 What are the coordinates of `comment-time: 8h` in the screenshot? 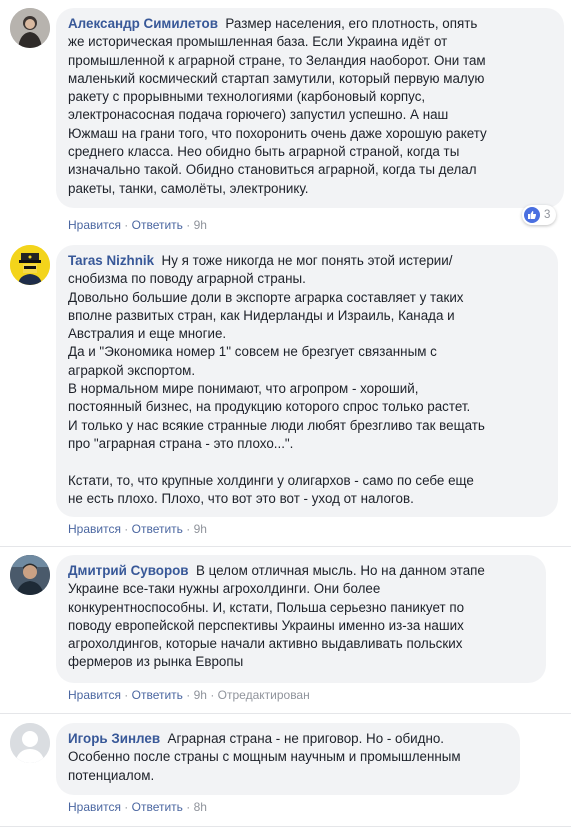 It's located at (200, 807).